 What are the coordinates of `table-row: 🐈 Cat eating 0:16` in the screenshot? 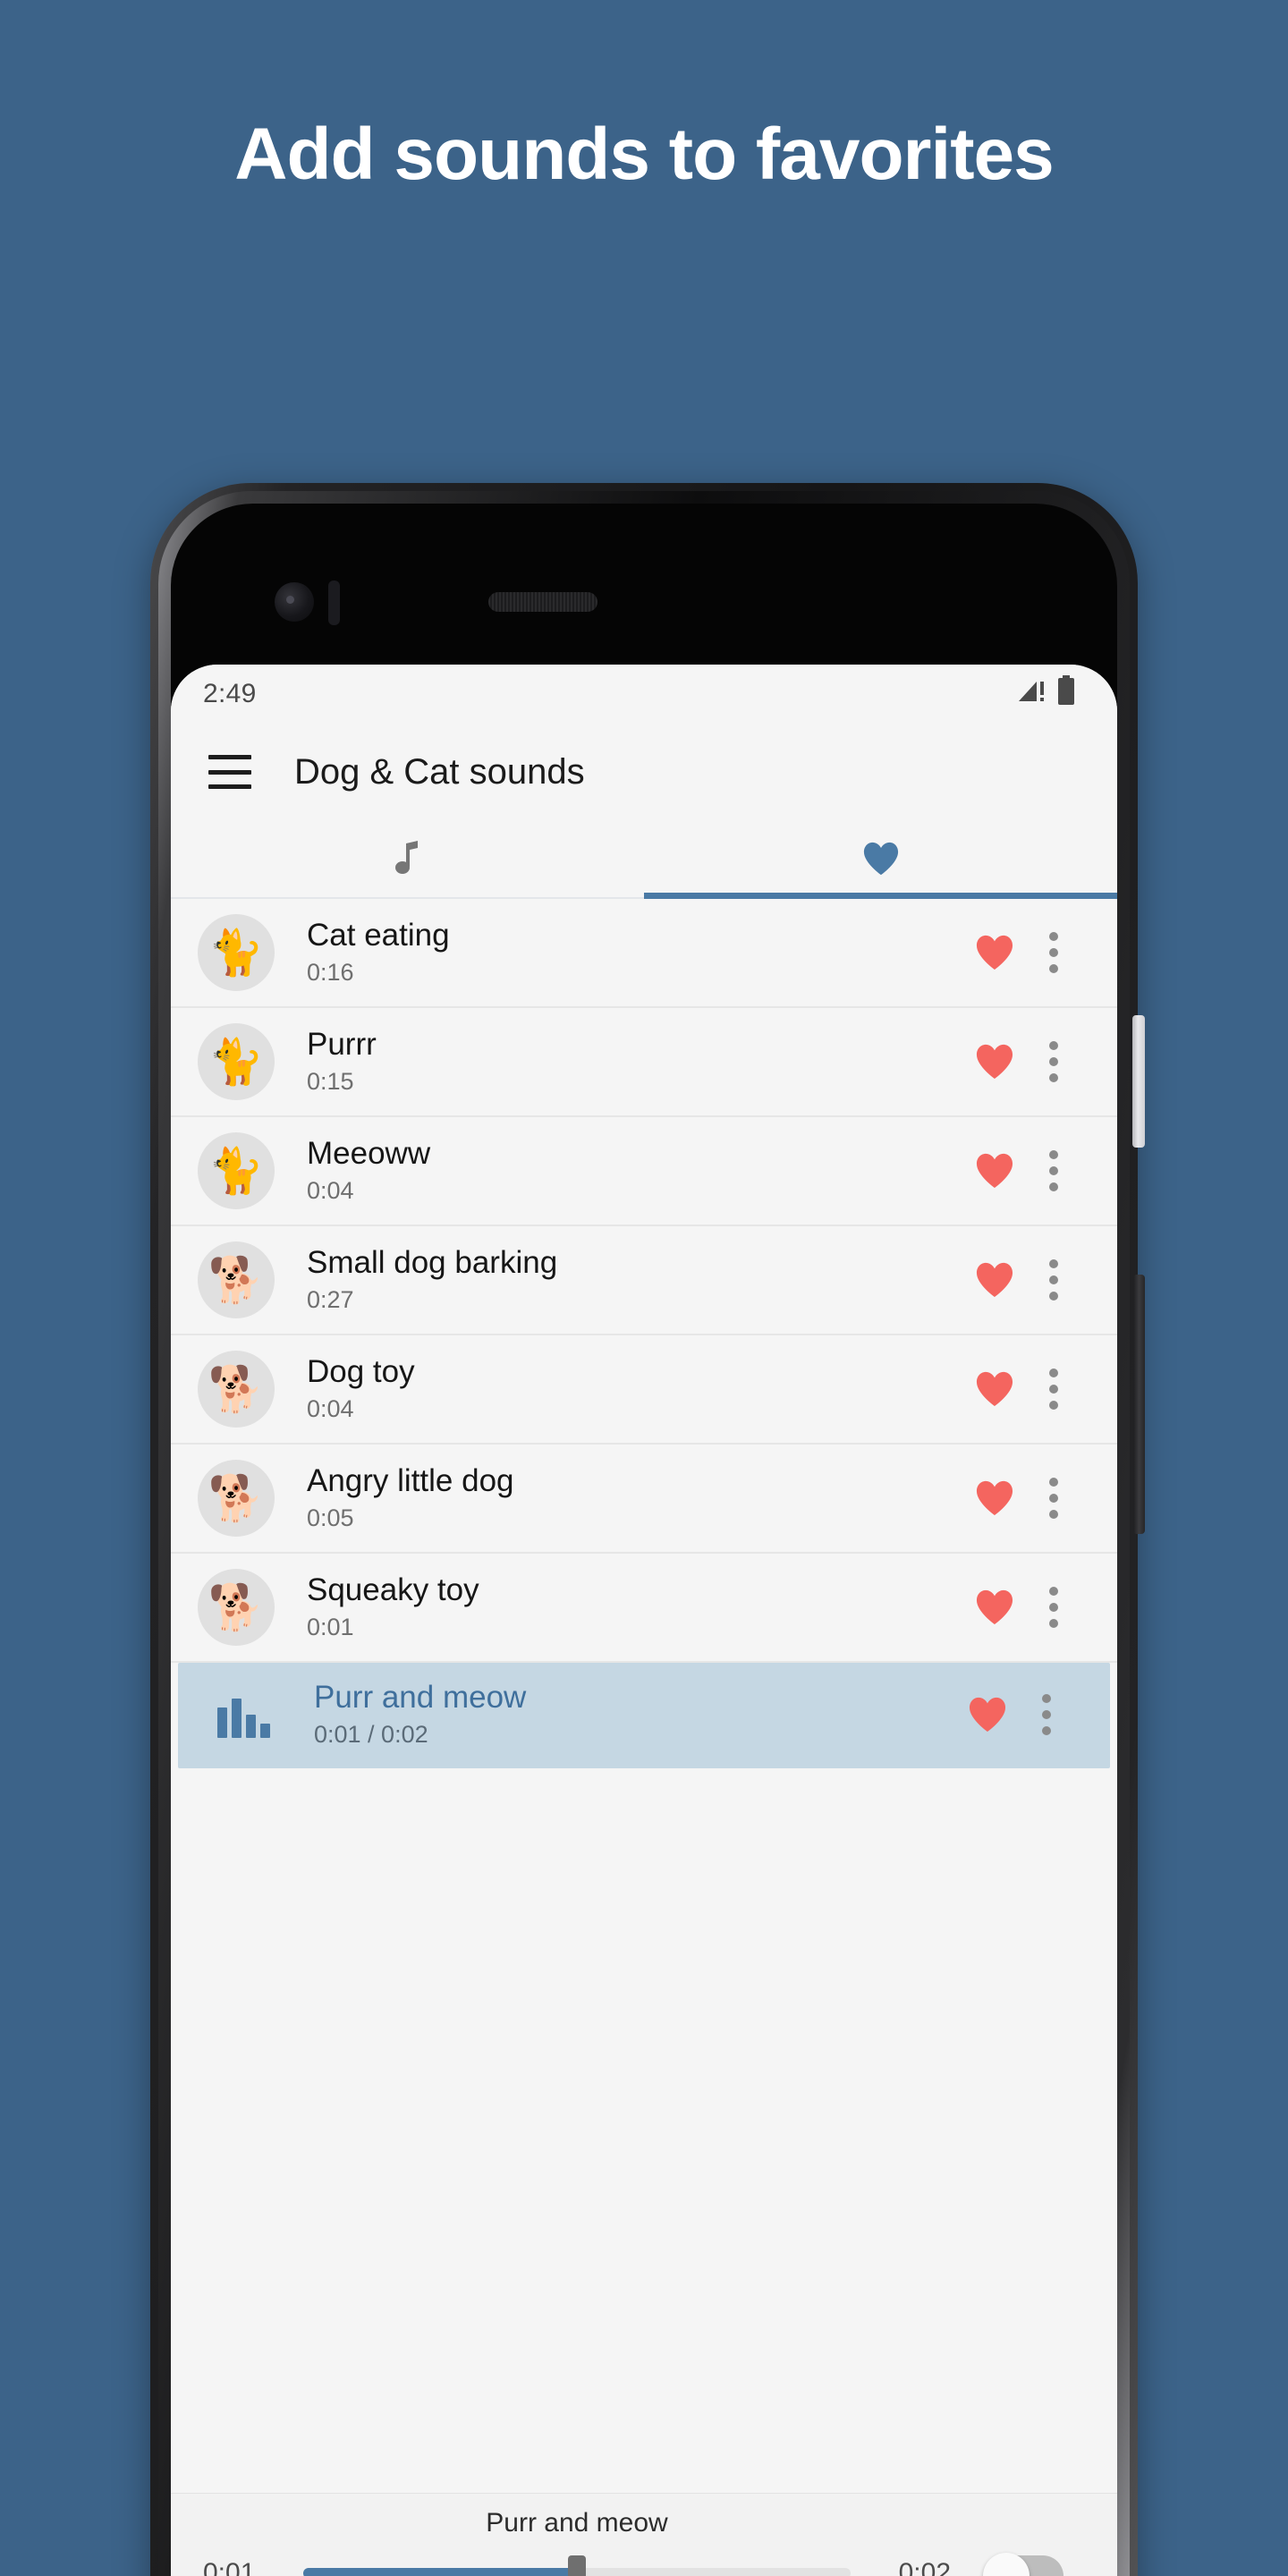 It's located at (644, 953).